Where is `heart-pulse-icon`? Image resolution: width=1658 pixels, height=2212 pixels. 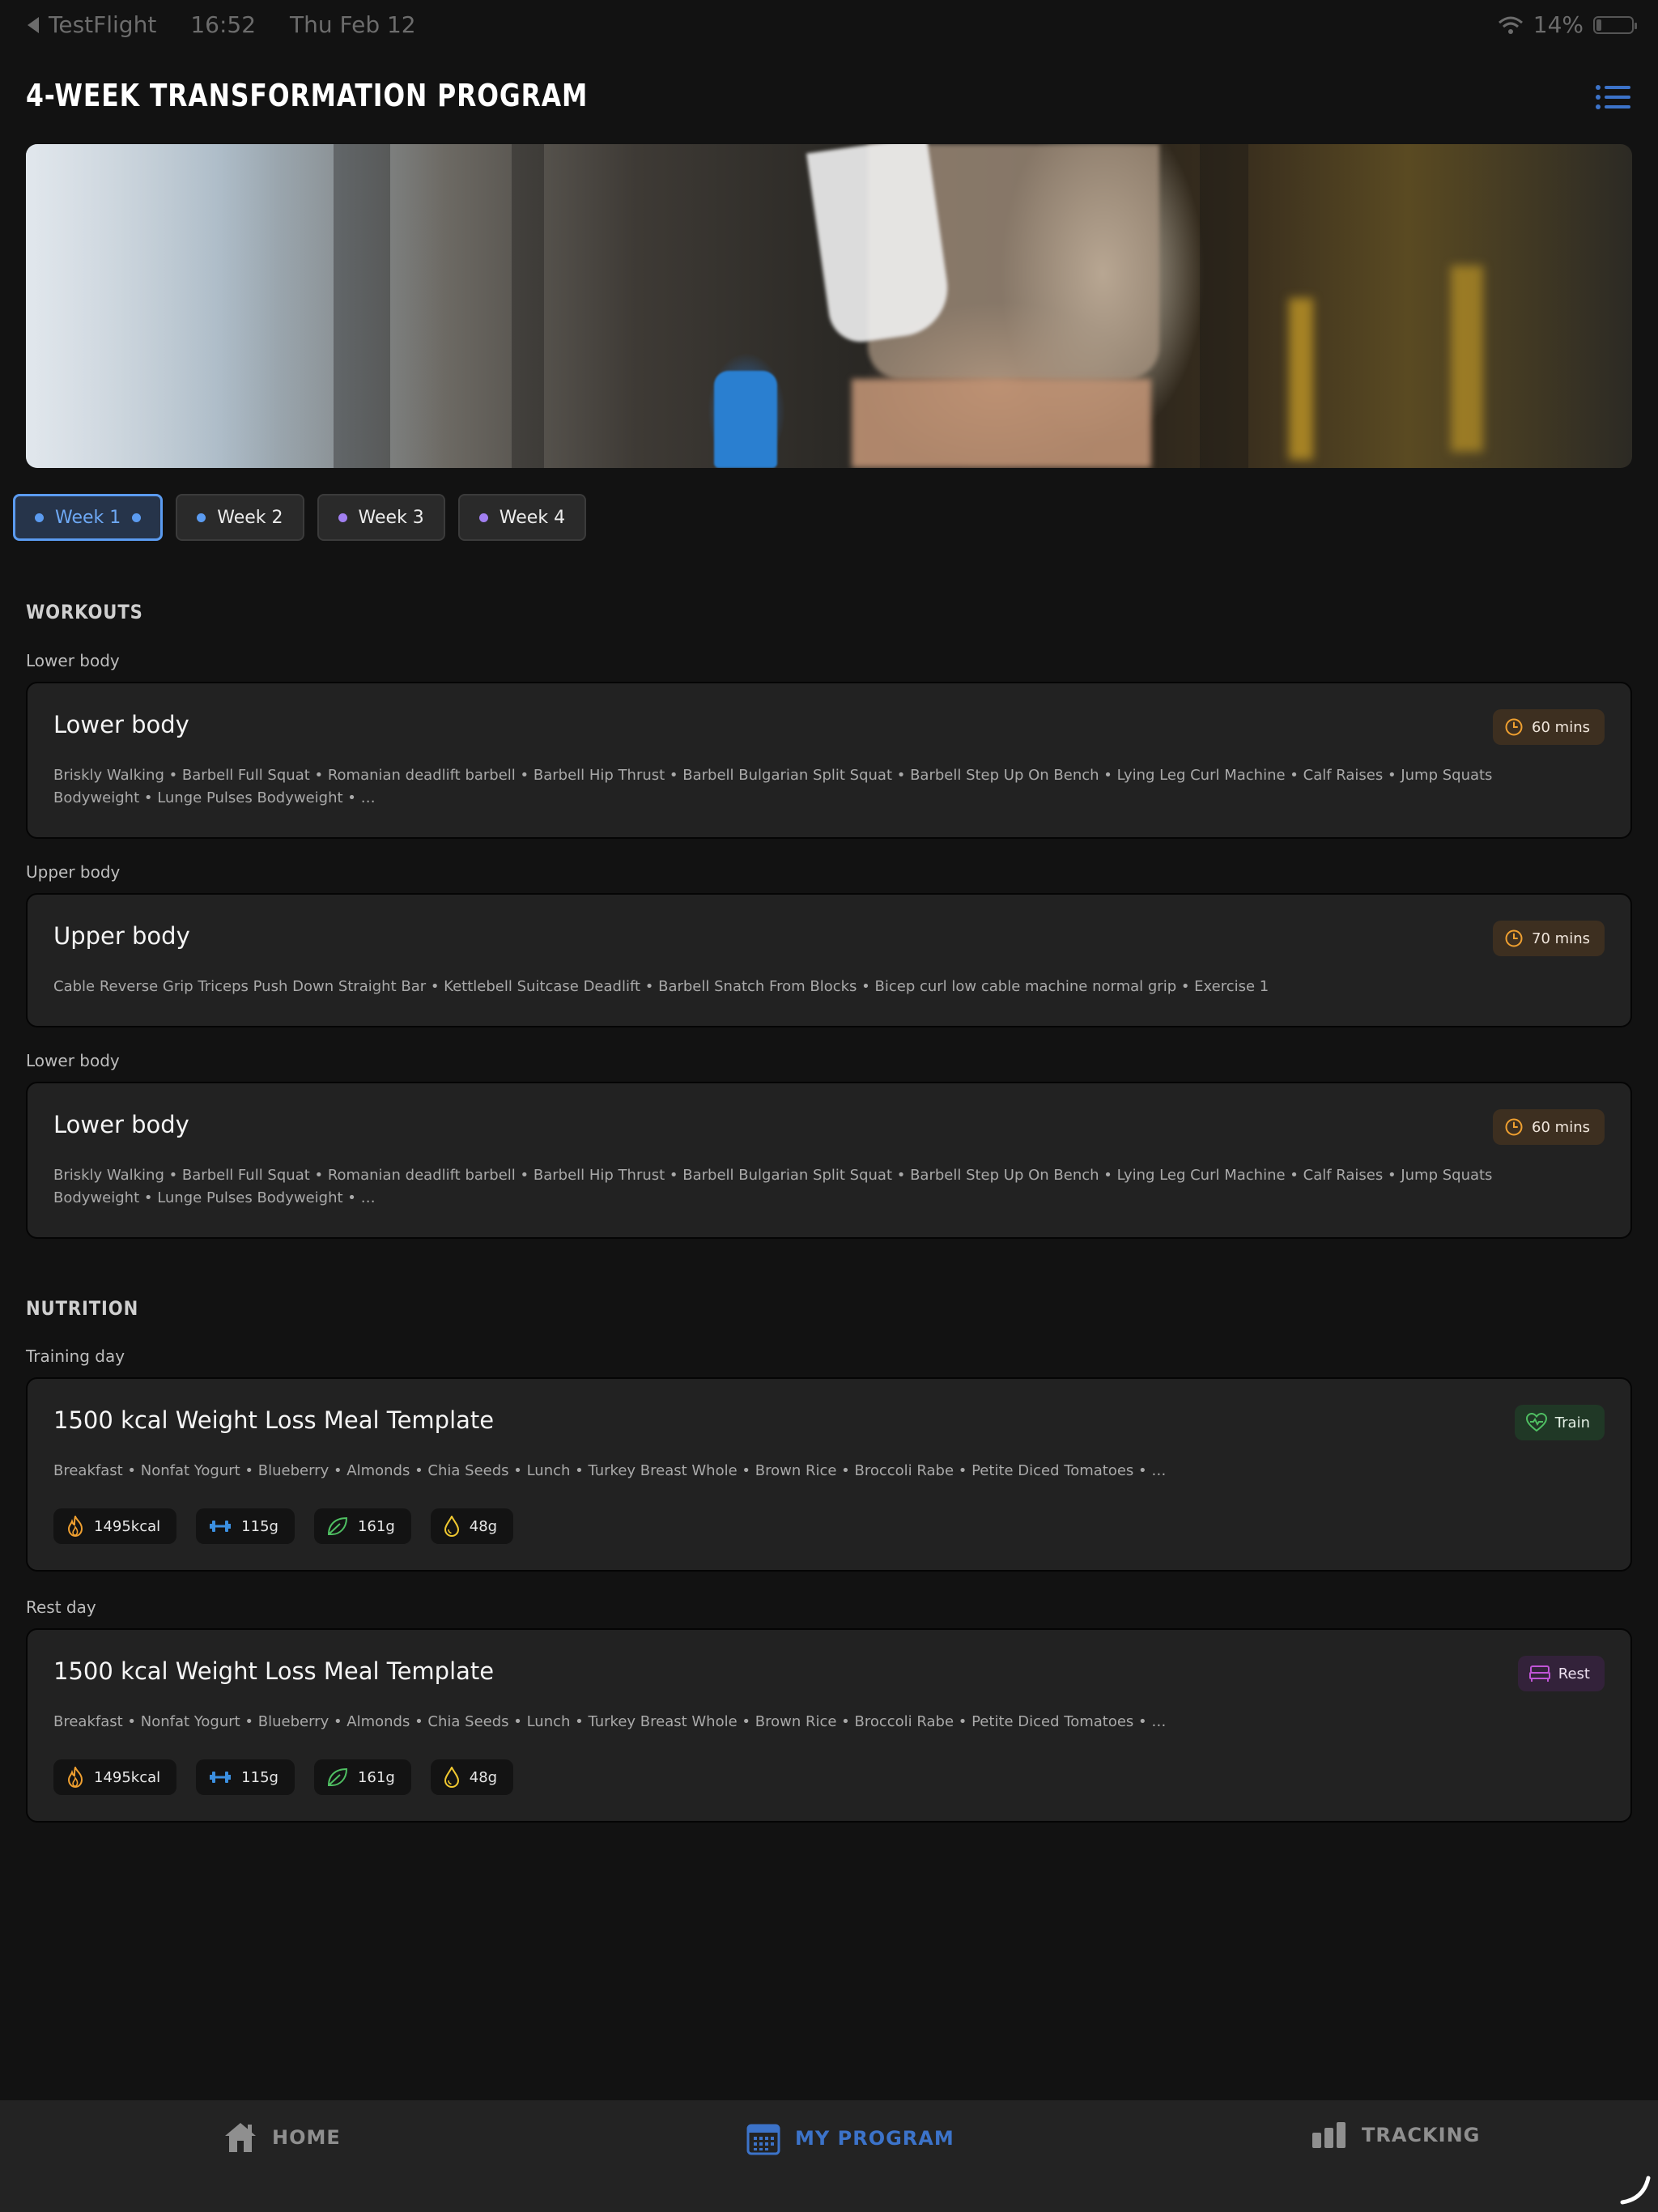 heart-pulse-icon is located at coordinates (1536, 1423).